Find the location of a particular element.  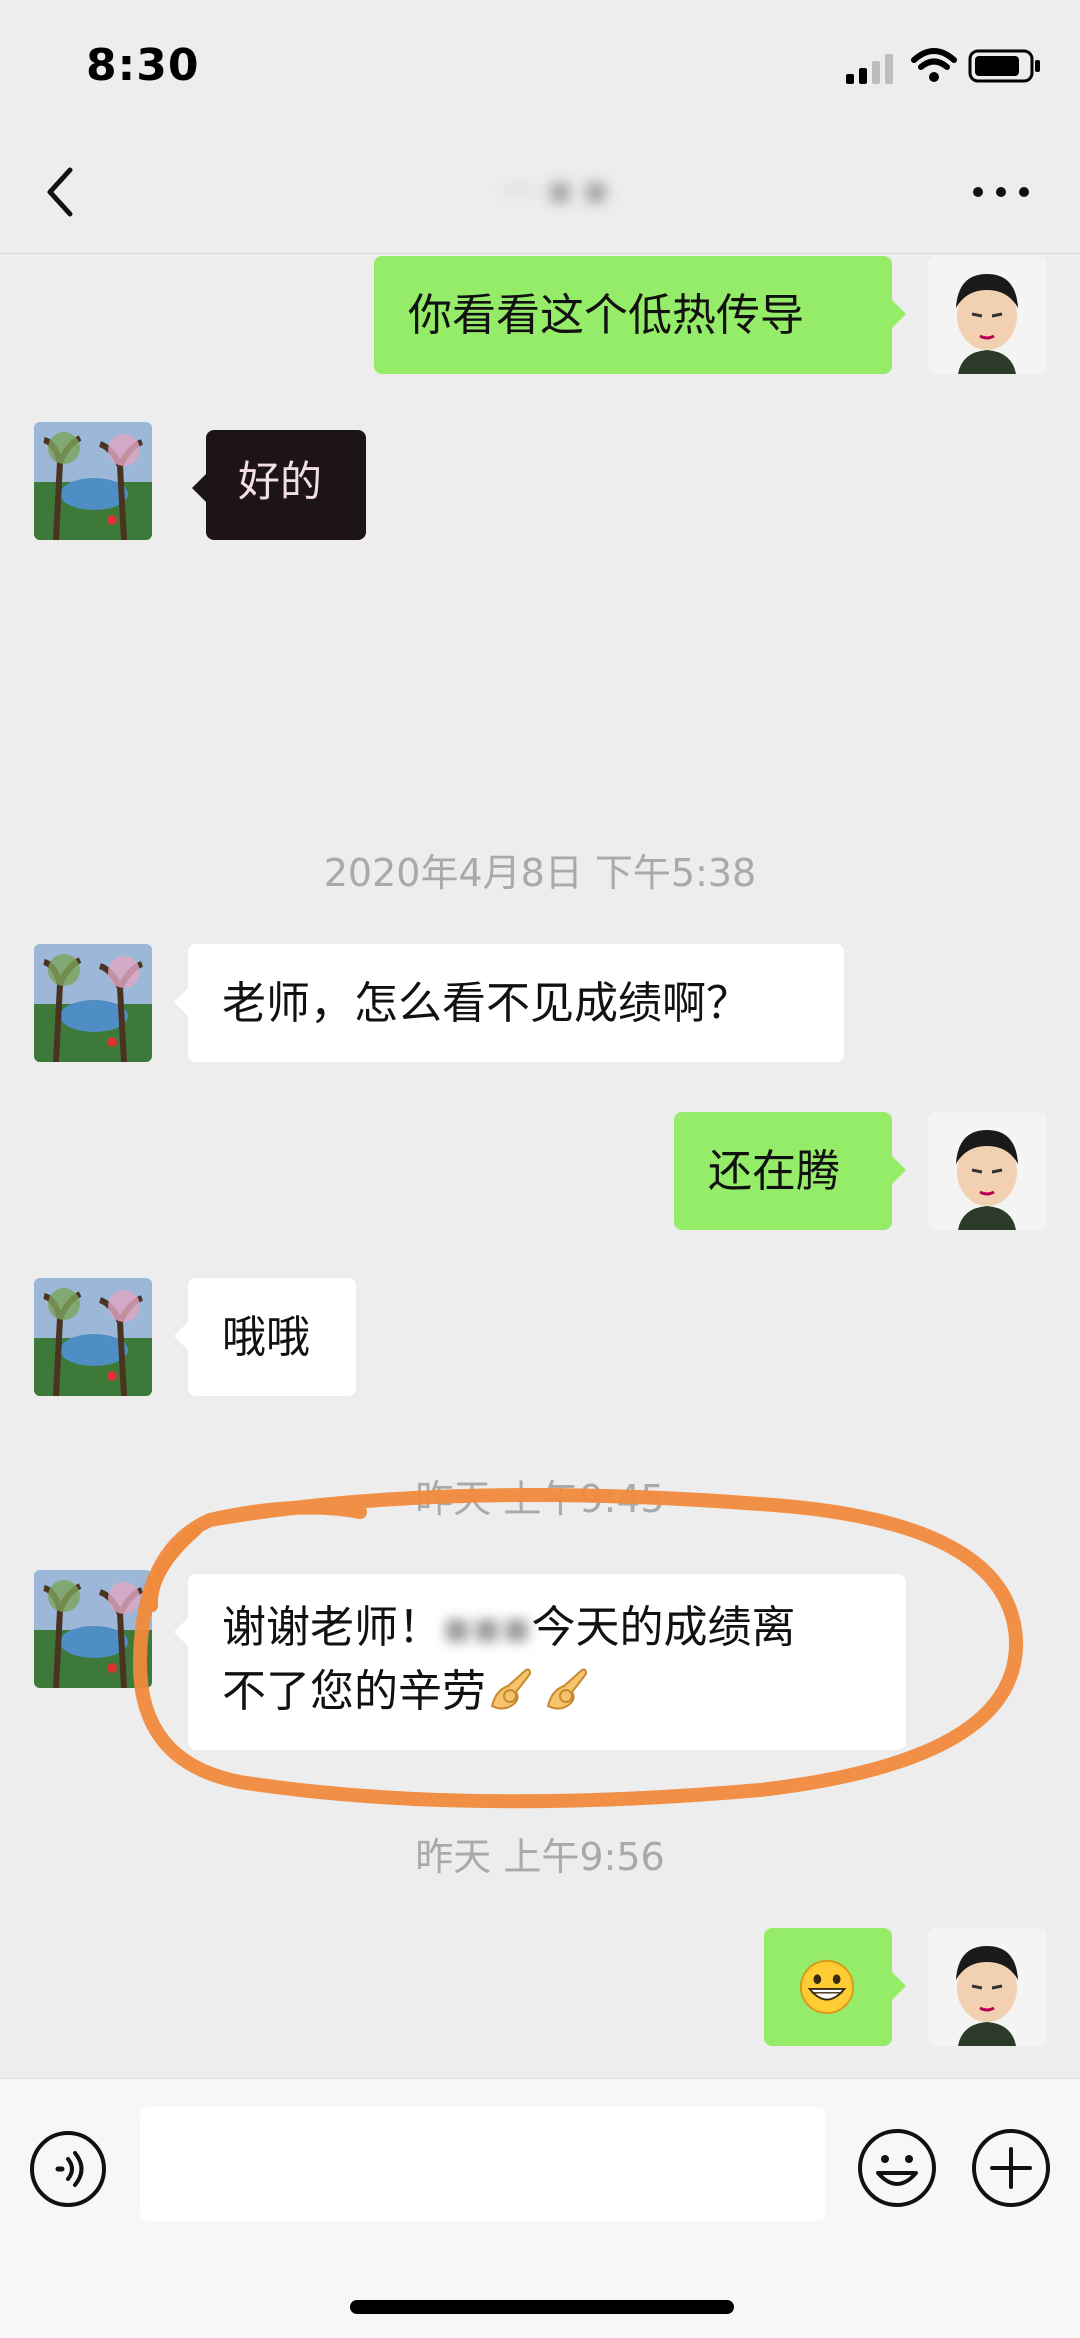

message-text: 谢谢老师！ is located at coordinates (332, 1627).